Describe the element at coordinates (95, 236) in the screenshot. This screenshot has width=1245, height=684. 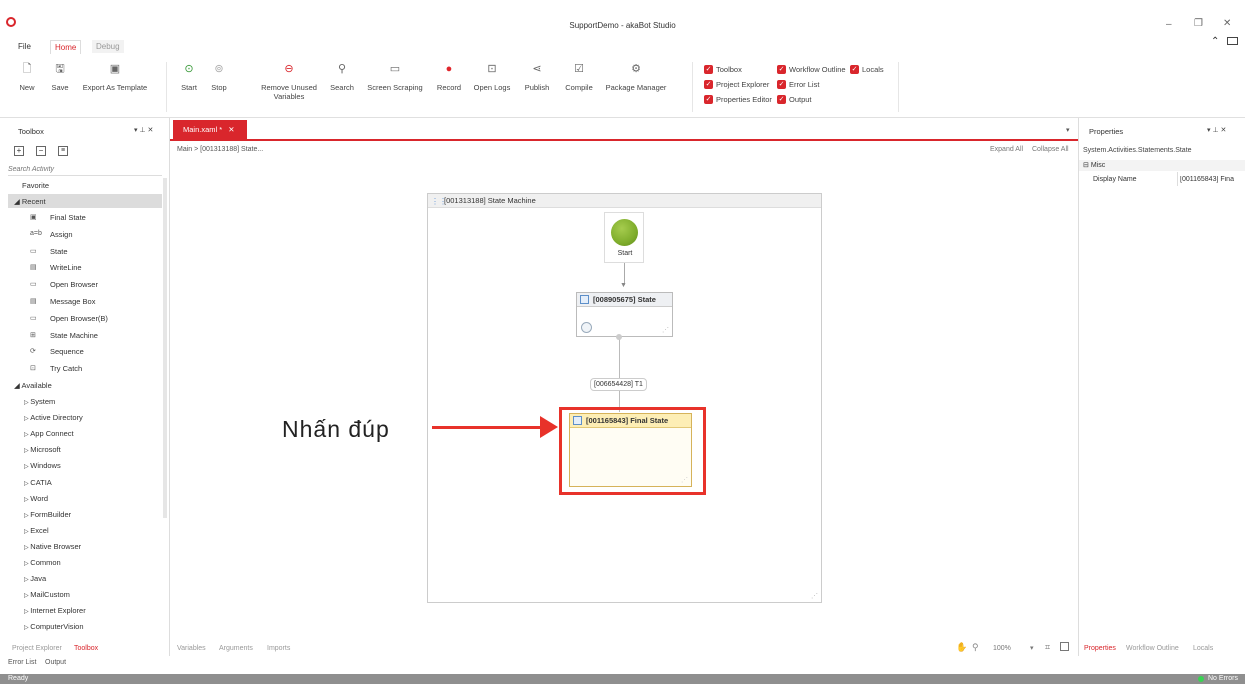
I see `toolbox-item: a=b Assign` at that location.